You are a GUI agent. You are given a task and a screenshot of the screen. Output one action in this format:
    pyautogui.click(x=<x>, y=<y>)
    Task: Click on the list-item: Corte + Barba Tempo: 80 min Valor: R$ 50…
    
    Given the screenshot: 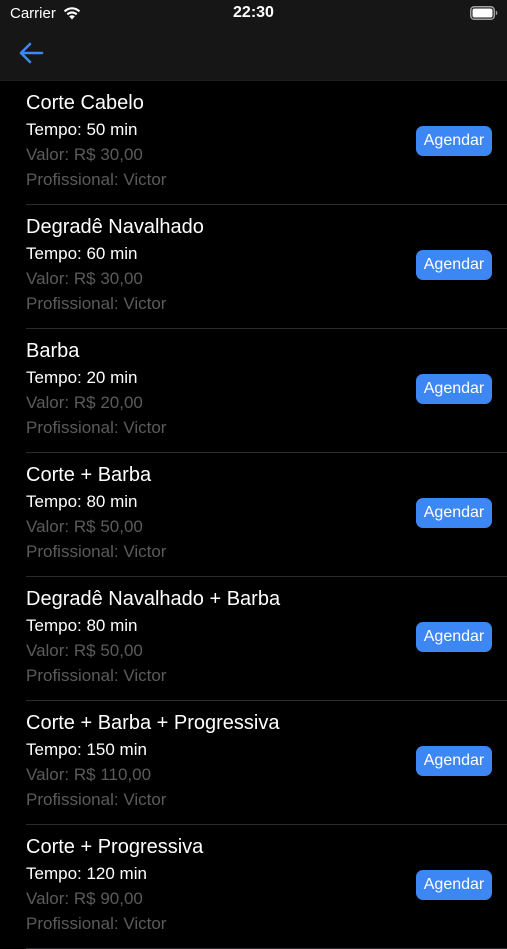 What is the action you would take?
    pyautogui.click(x=266, y=515)
    